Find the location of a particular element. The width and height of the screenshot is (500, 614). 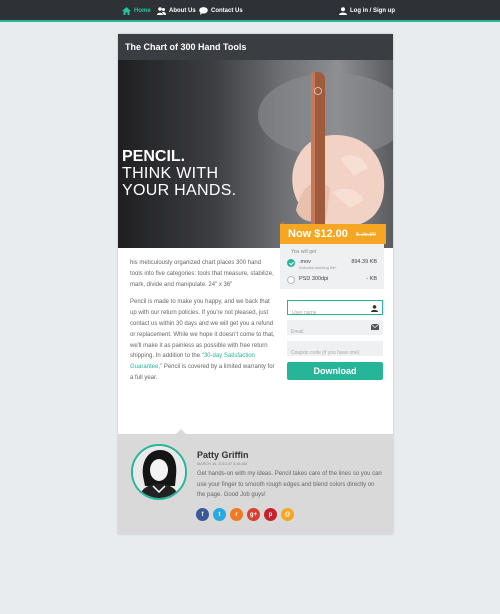

username-field is located at coordinates (335, 310).